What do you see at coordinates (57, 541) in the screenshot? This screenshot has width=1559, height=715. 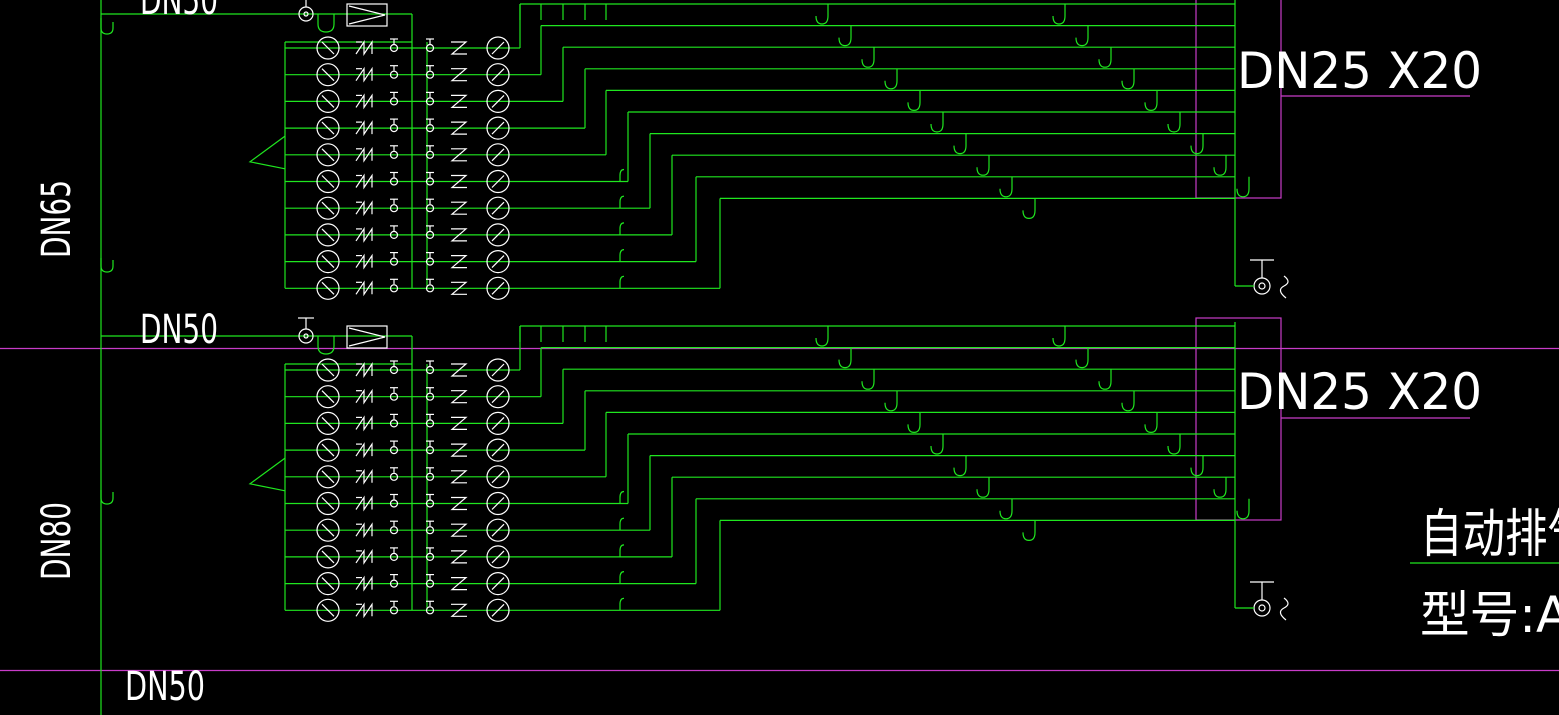 I see `riser-size-label-lower: DN80` at bounding box center [57, 541].